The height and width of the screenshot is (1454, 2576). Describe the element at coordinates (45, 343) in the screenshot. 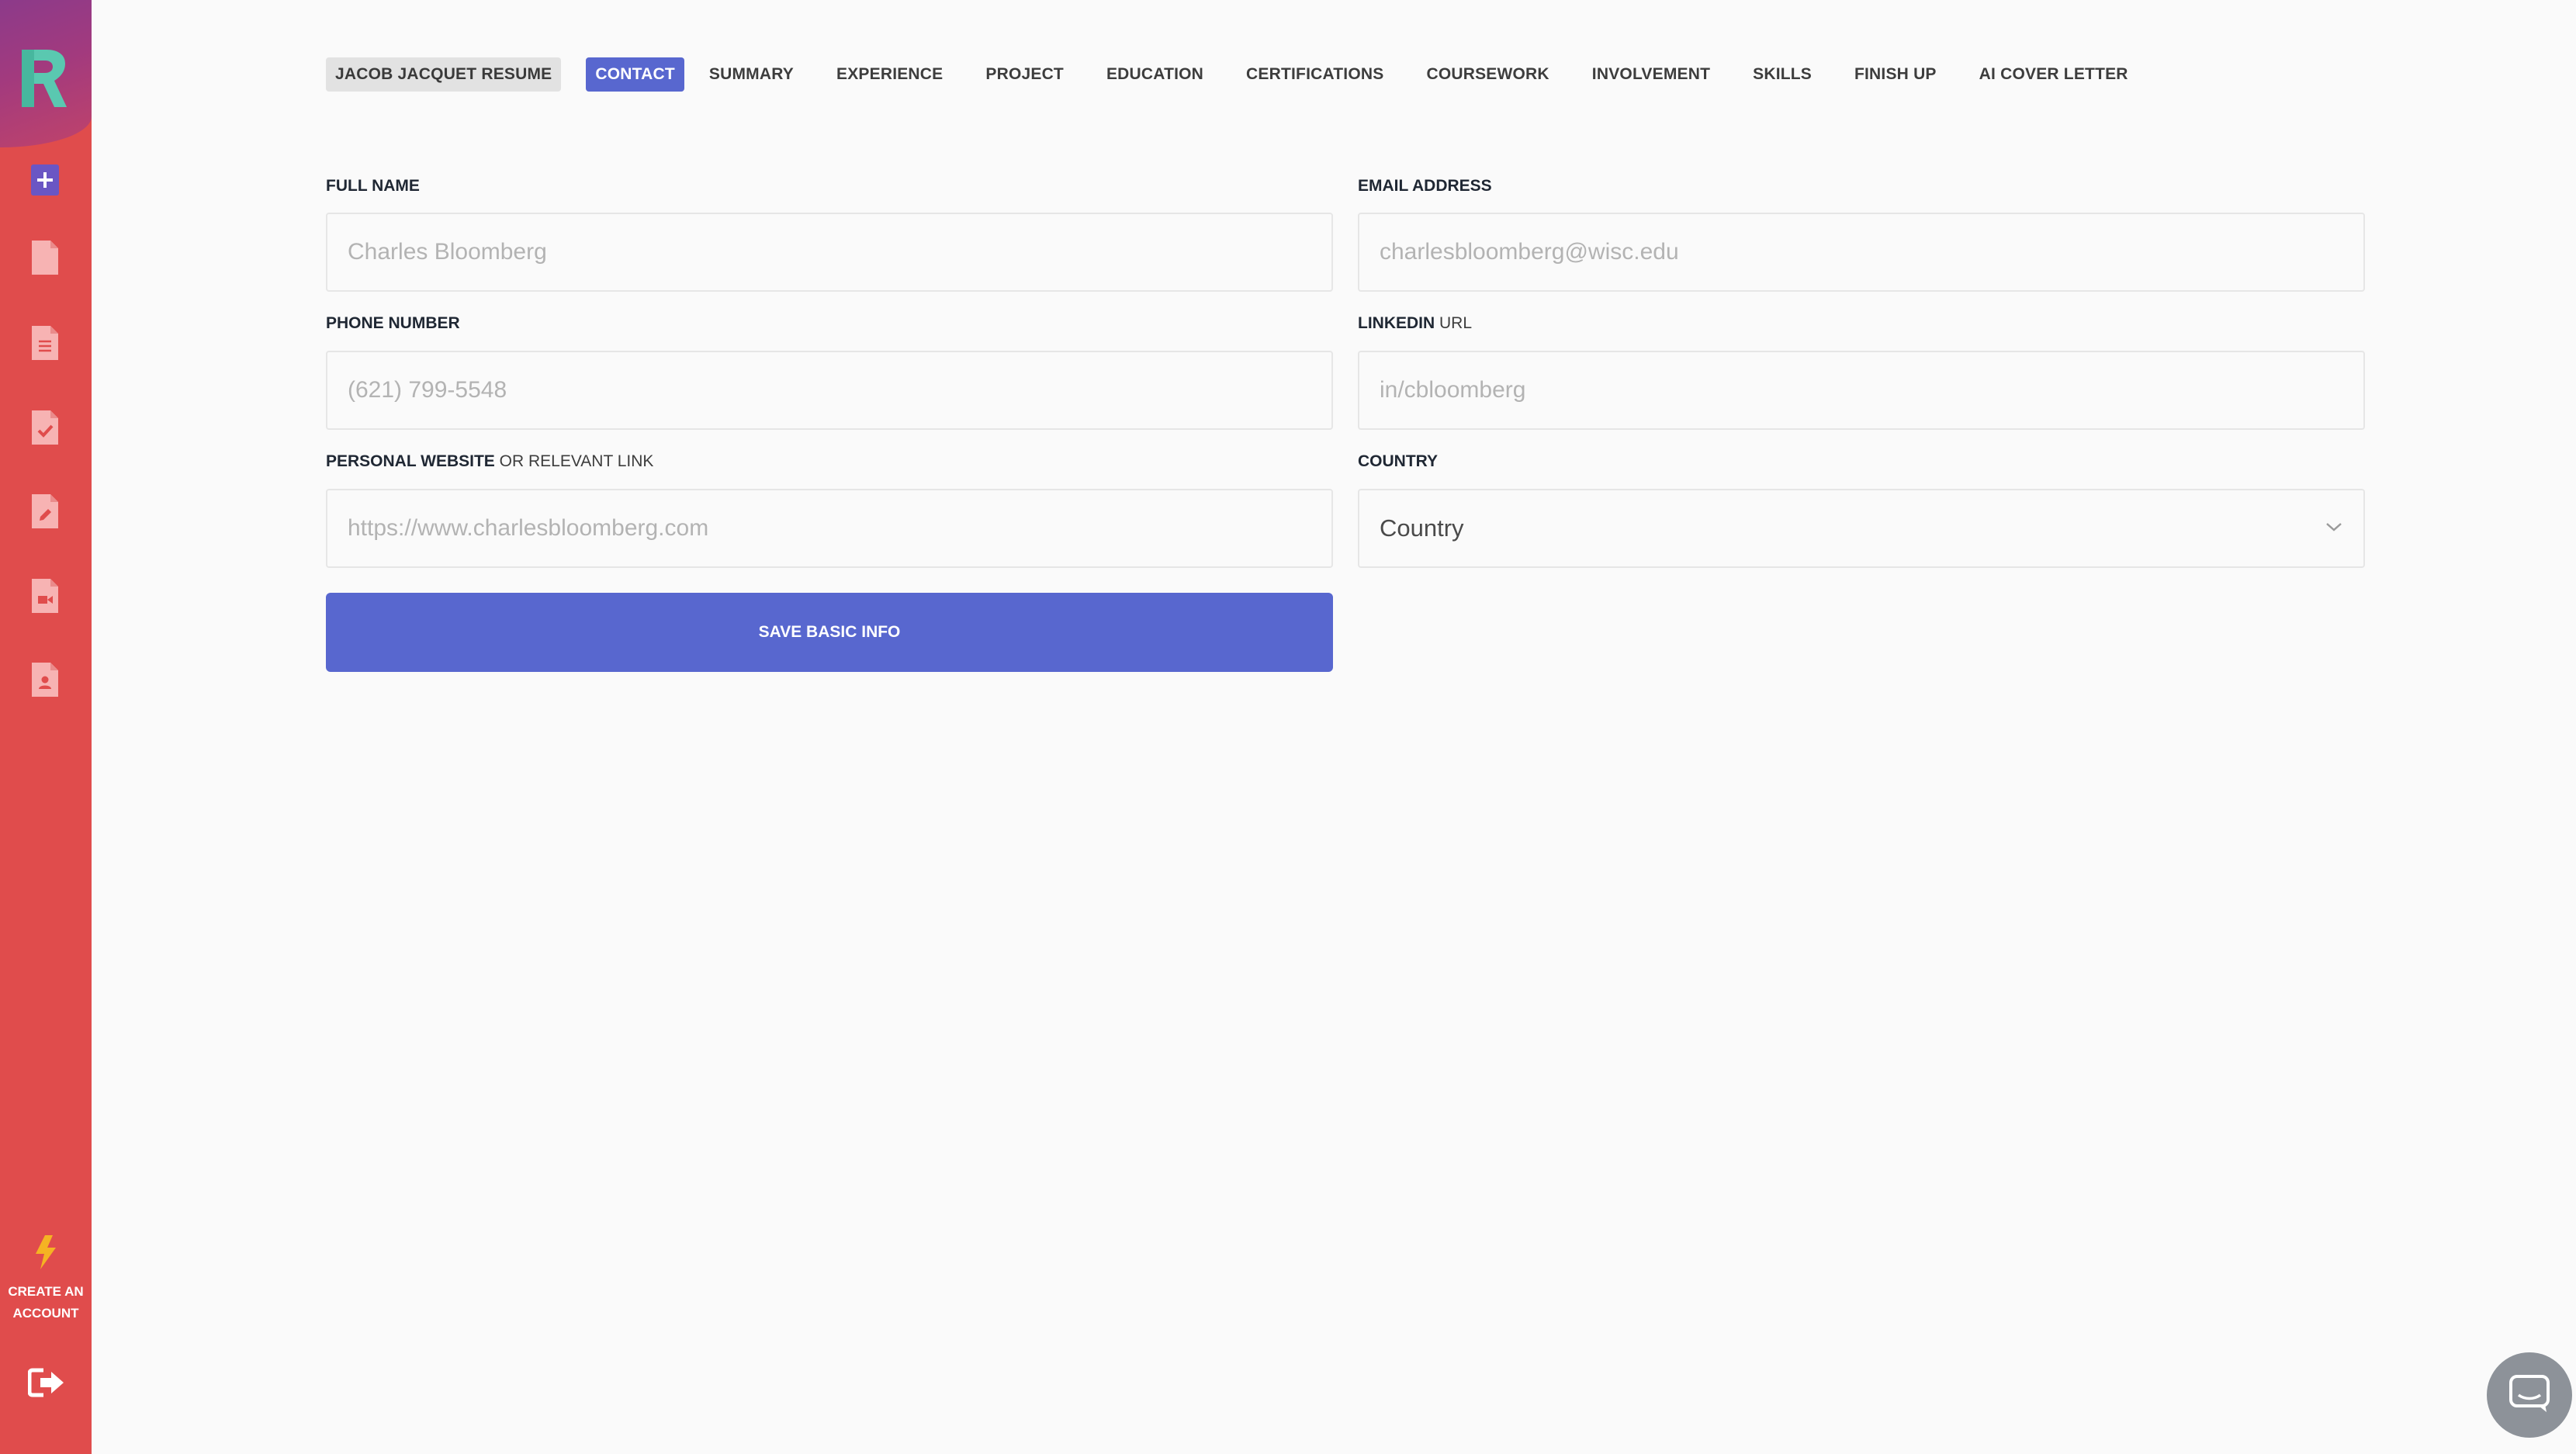

I see `document-lines-icon` at that location.